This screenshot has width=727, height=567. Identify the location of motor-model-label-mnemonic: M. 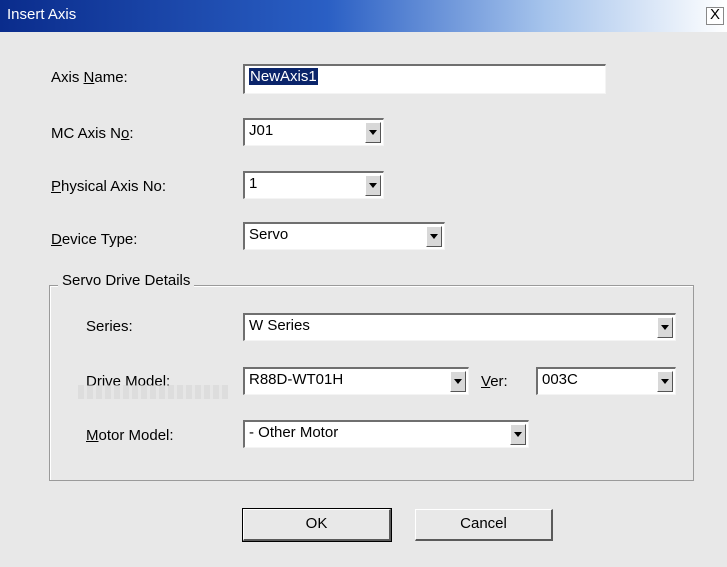
(92, 435).